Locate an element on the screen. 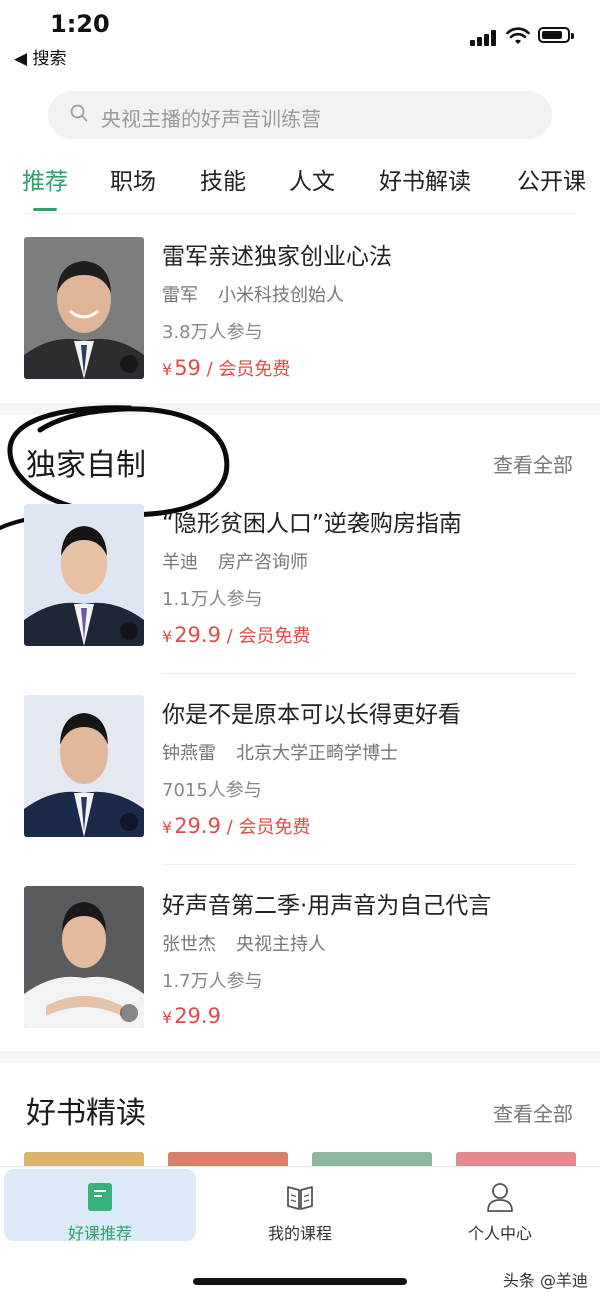 The height and width of the screenshot is (1300, 600). back-to-search-button: ◀ 搜索 is located at coordinates (40, 56).